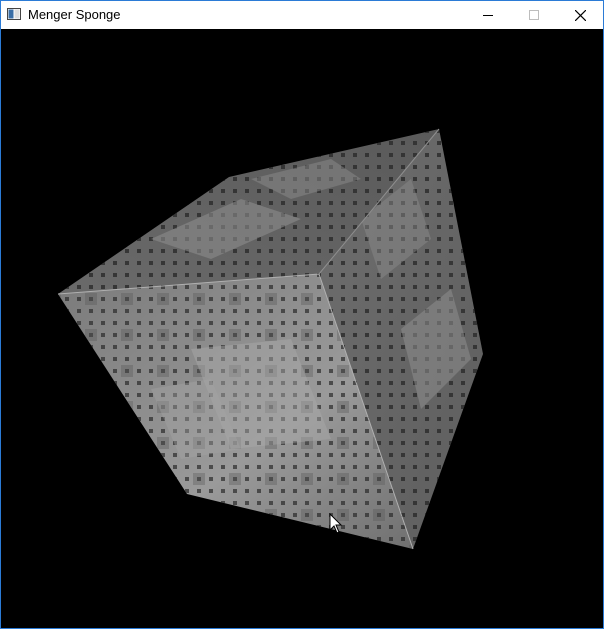 Image resolution: width=604 pixels, height=629 pixels. I want to click on mouse-cursor-icon, so click(336, 523).